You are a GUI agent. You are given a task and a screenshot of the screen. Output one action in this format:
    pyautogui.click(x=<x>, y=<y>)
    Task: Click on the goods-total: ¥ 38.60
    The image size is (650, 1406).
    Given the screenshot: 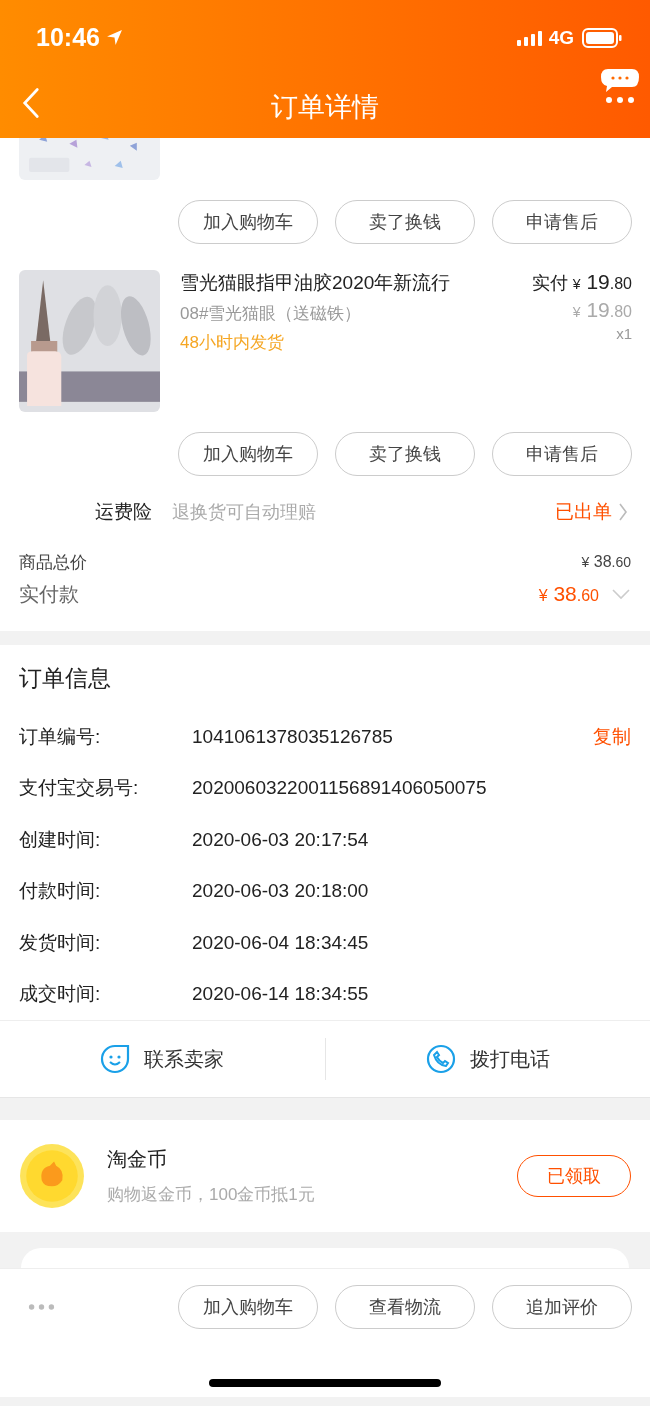 What is the action you would take?
    pyautogui.click(x=606, y=562)
    